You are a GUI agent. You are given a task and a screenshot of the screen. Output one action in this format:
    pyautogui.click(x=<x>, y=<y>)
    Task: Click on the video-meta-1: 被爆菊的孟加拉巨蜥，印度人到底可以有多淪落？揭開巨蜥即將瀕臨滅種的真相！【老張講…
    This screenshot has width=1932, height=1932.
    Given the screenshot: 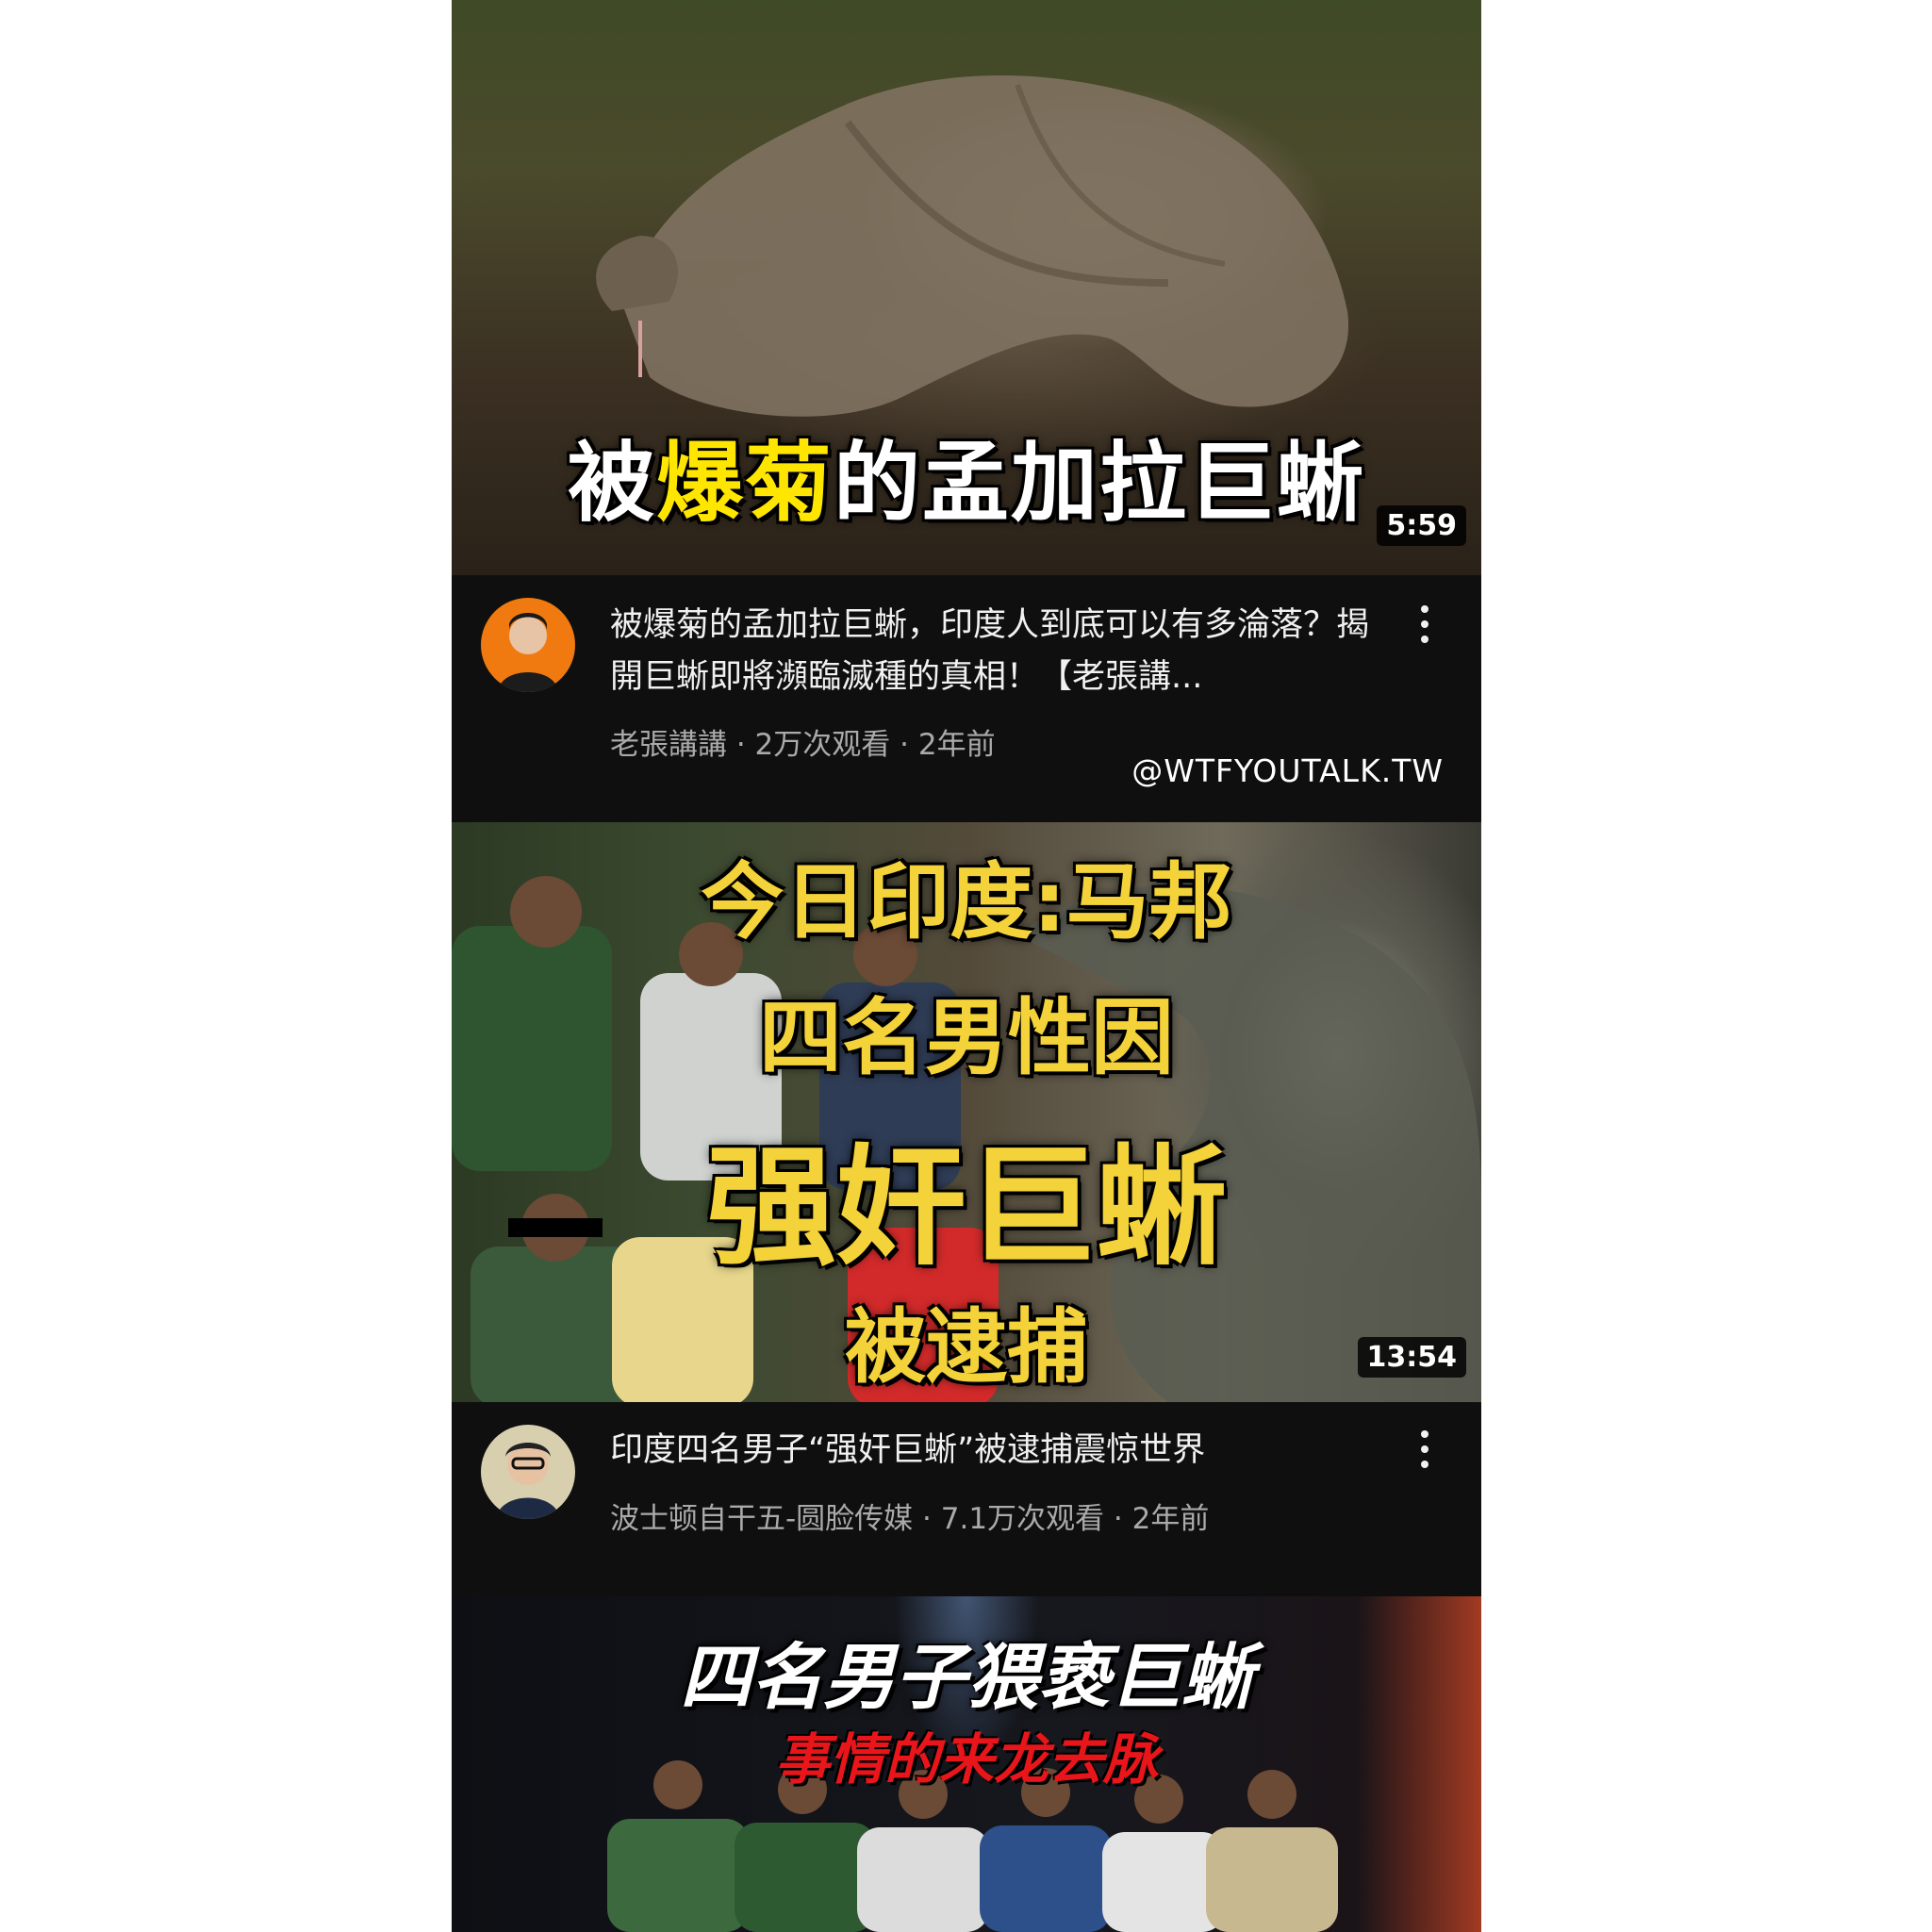 What is the action you would take?
    pyautogui.click(x=966, y=698)
    